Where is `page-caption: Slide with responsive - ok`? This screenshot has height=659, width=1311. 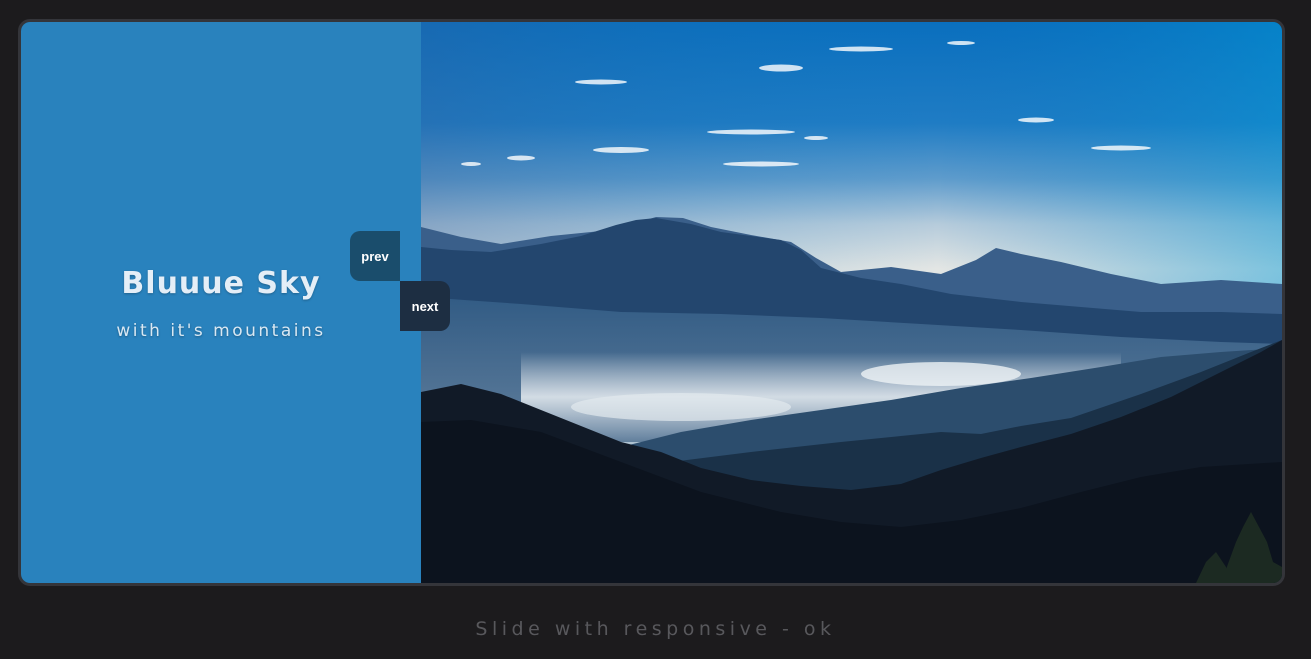 page-caption: Slide with responsive - ok is located at coordinates (655, 629).